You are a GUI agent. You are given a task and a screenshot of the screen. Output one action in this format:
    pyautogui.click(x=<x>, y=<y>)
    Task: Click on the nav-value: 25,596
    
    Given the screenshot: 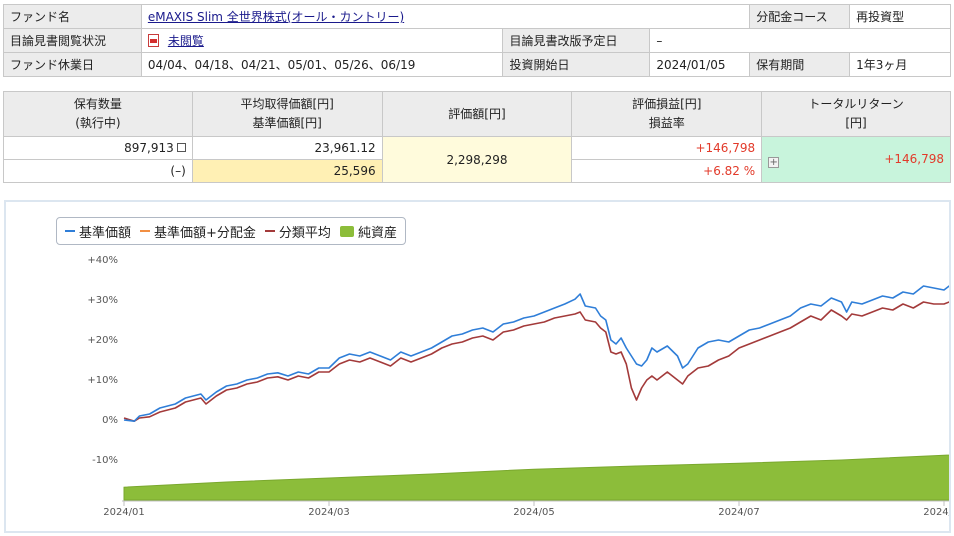 What is the action you would take?
    pyautogui.click(x=287, y=171)
    